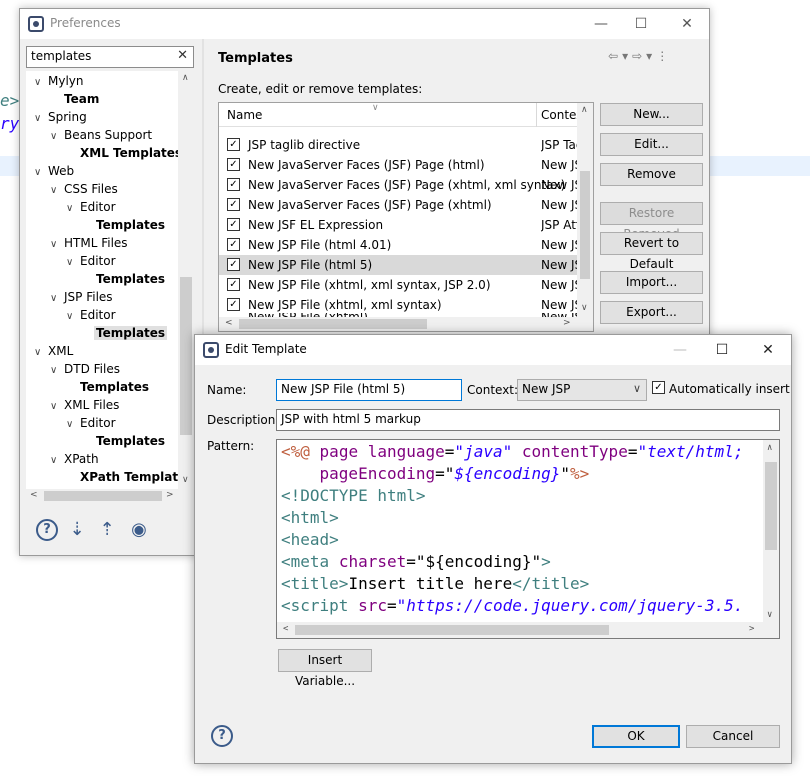 This screenshot has width=810, height=780. I want to click on name-input: New JSP File (html 5), so click(369, 390).